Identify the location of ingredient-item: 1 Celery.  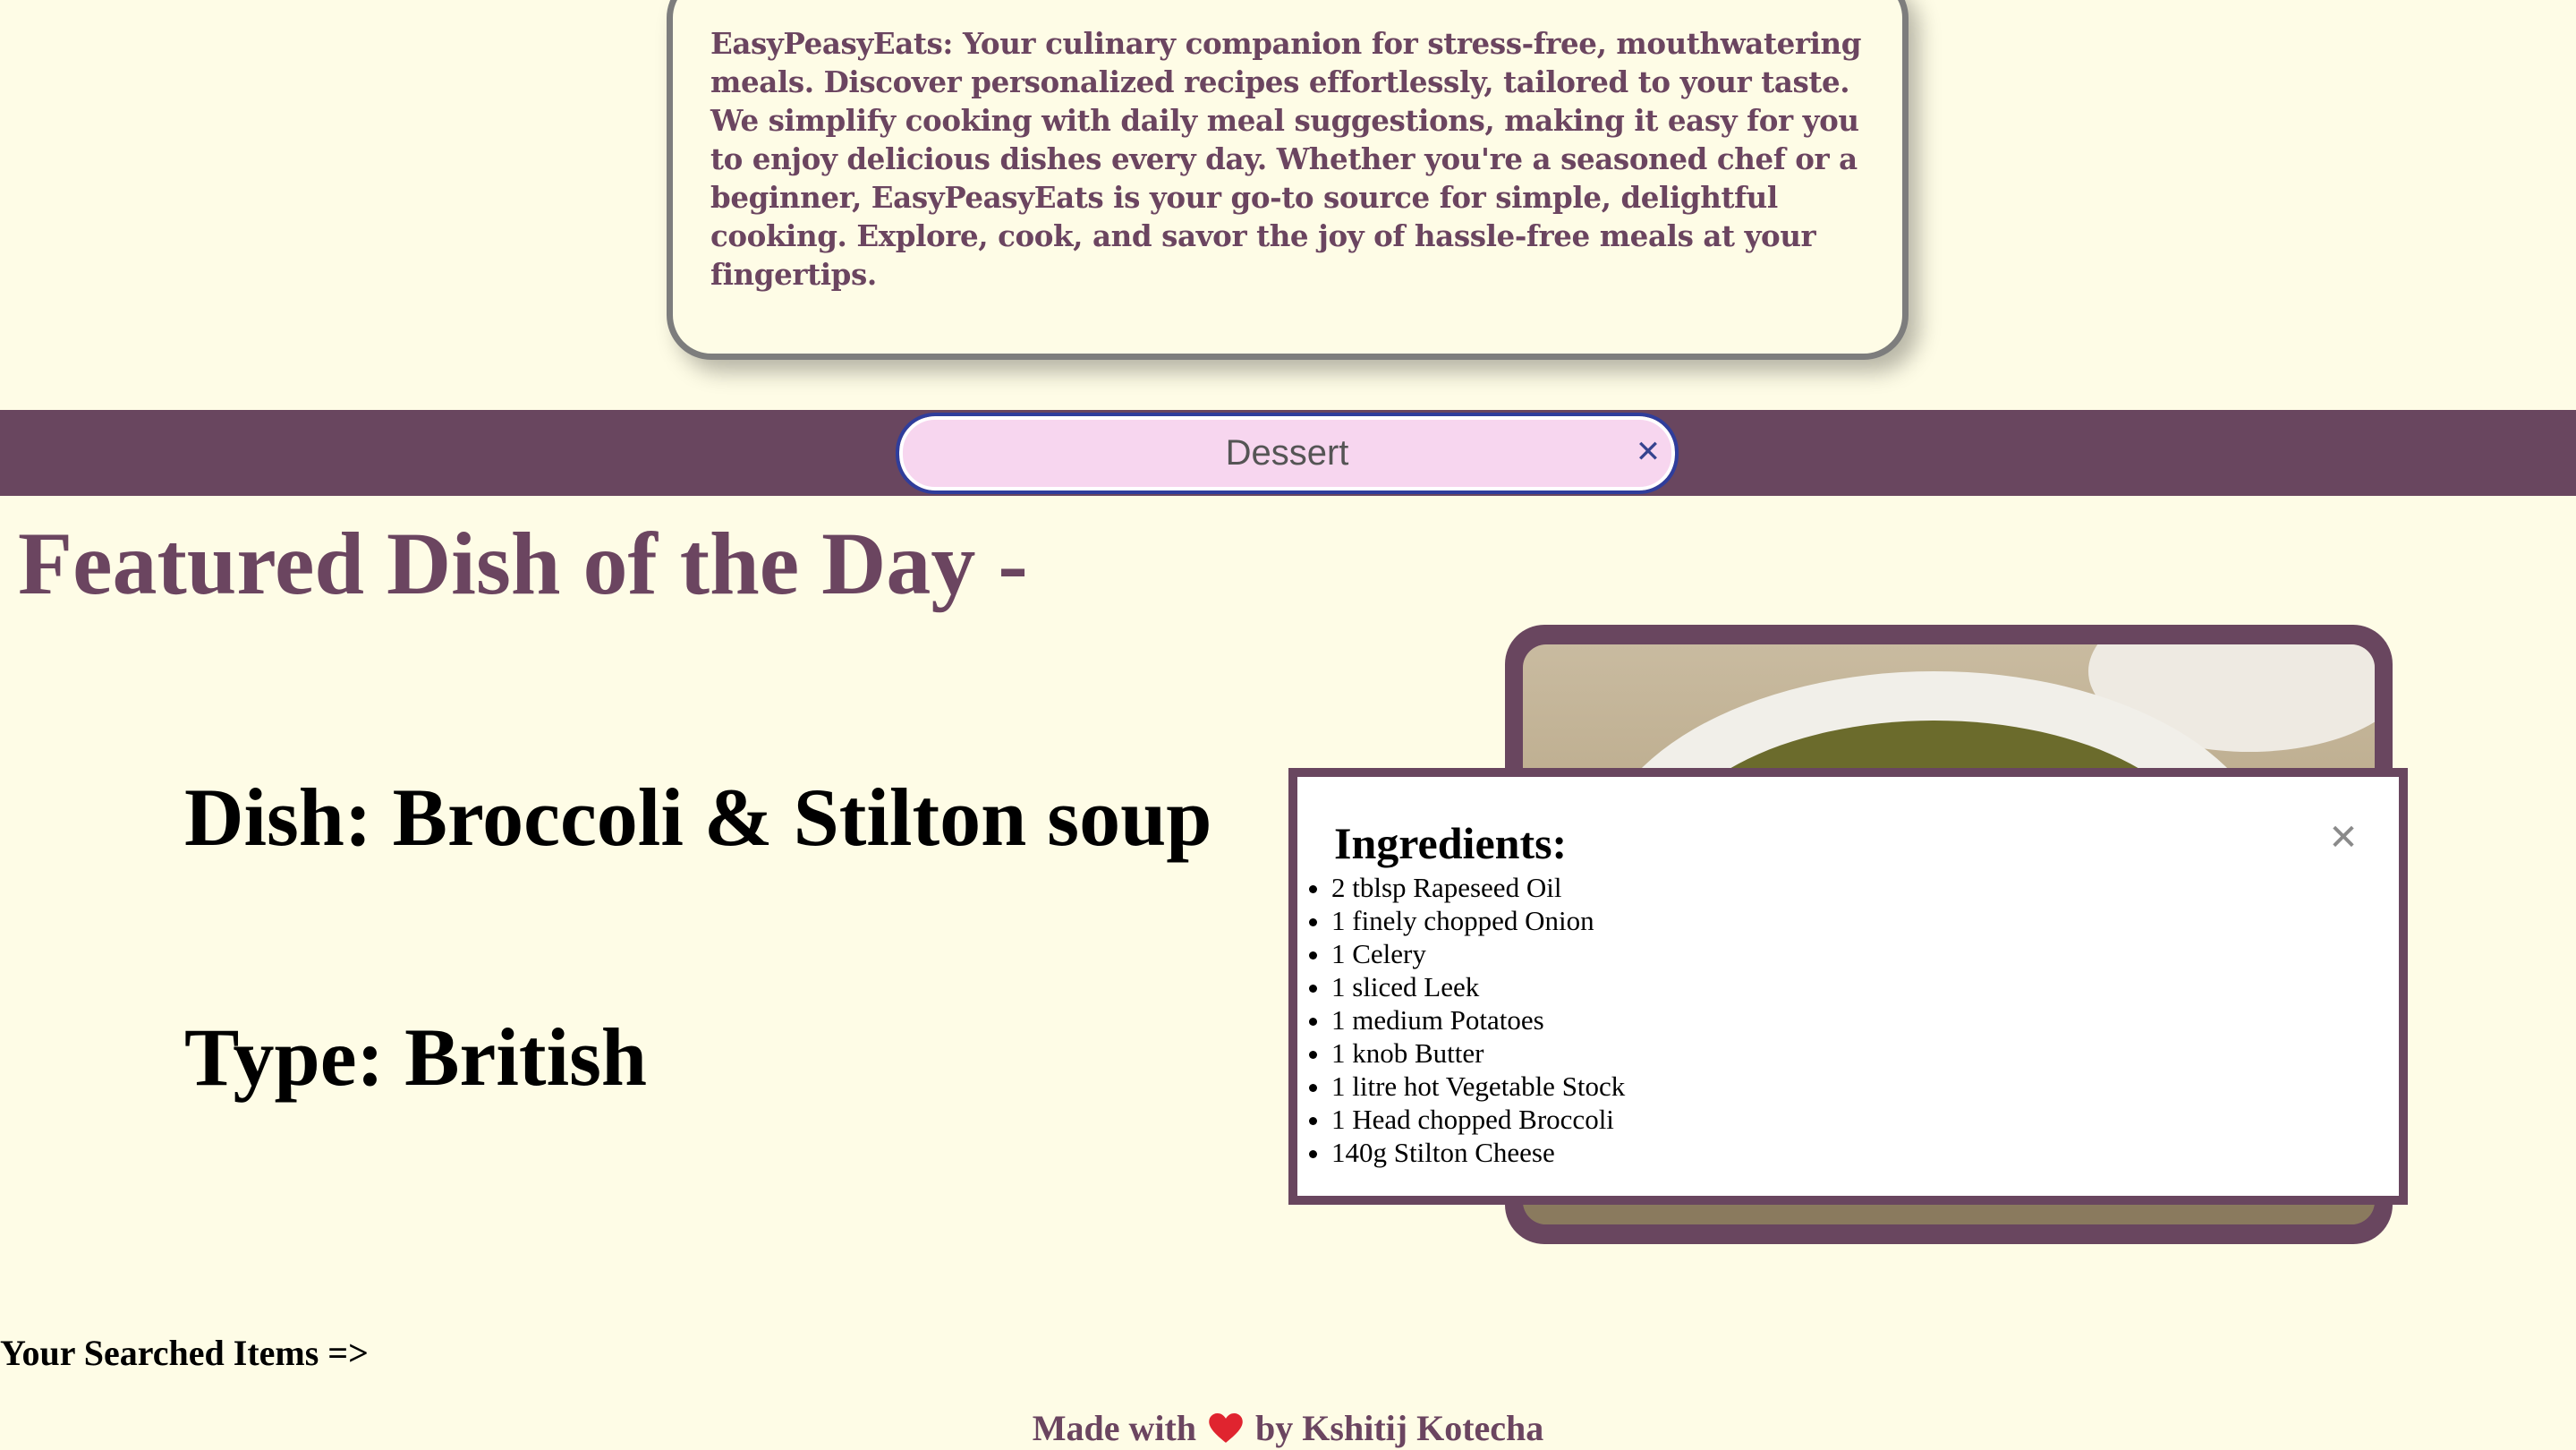
(1847, 953).